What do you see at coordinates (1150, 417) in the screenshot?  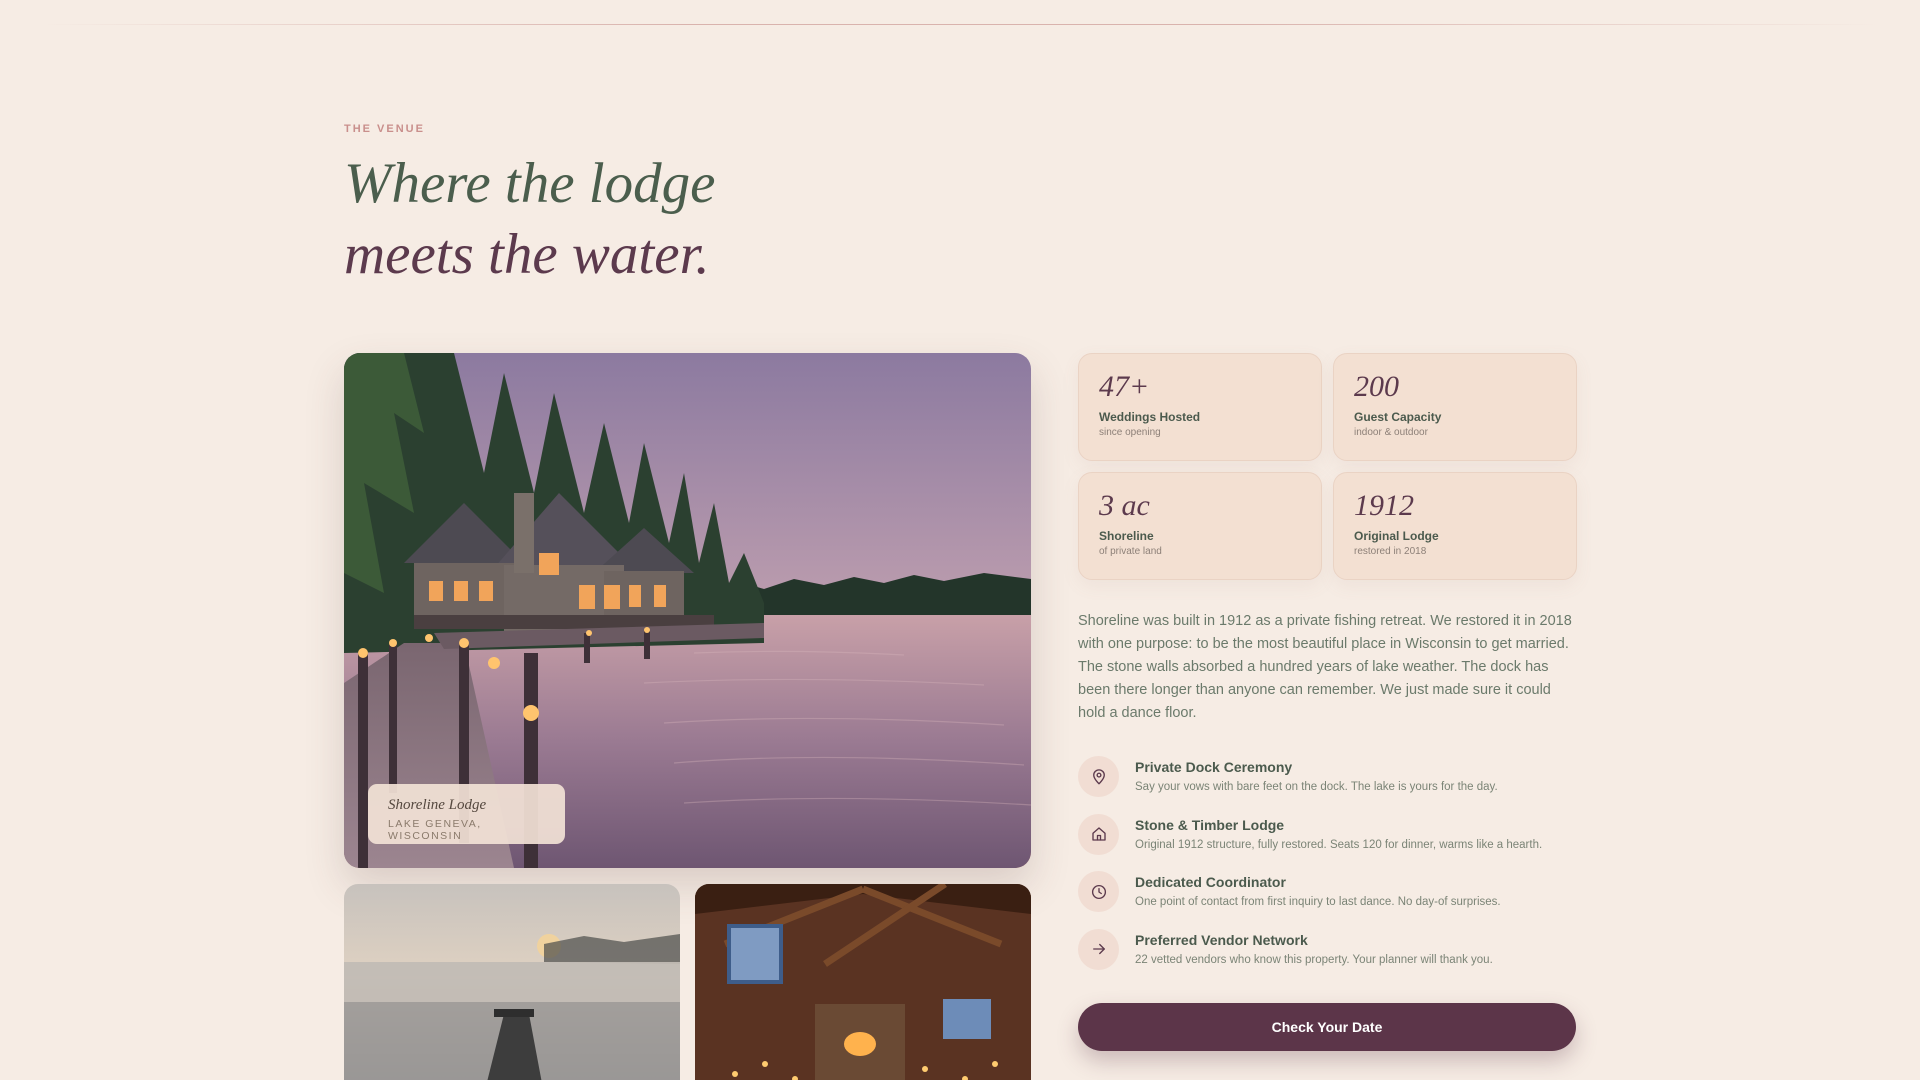 I see `stat-label: Weddings Hosted` at bounding box center [1150, 417].